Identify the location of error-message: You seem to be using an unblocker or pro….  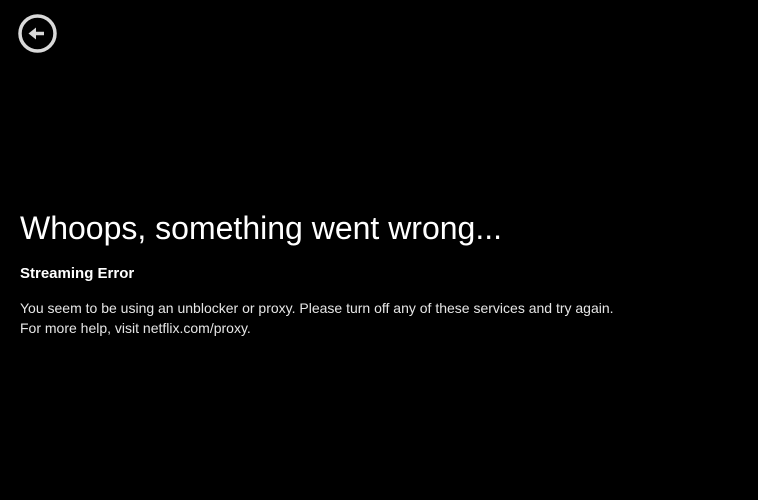
(317, 318).